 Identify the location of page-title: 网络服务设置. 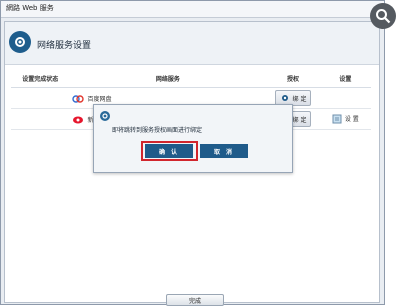
(64, 46).